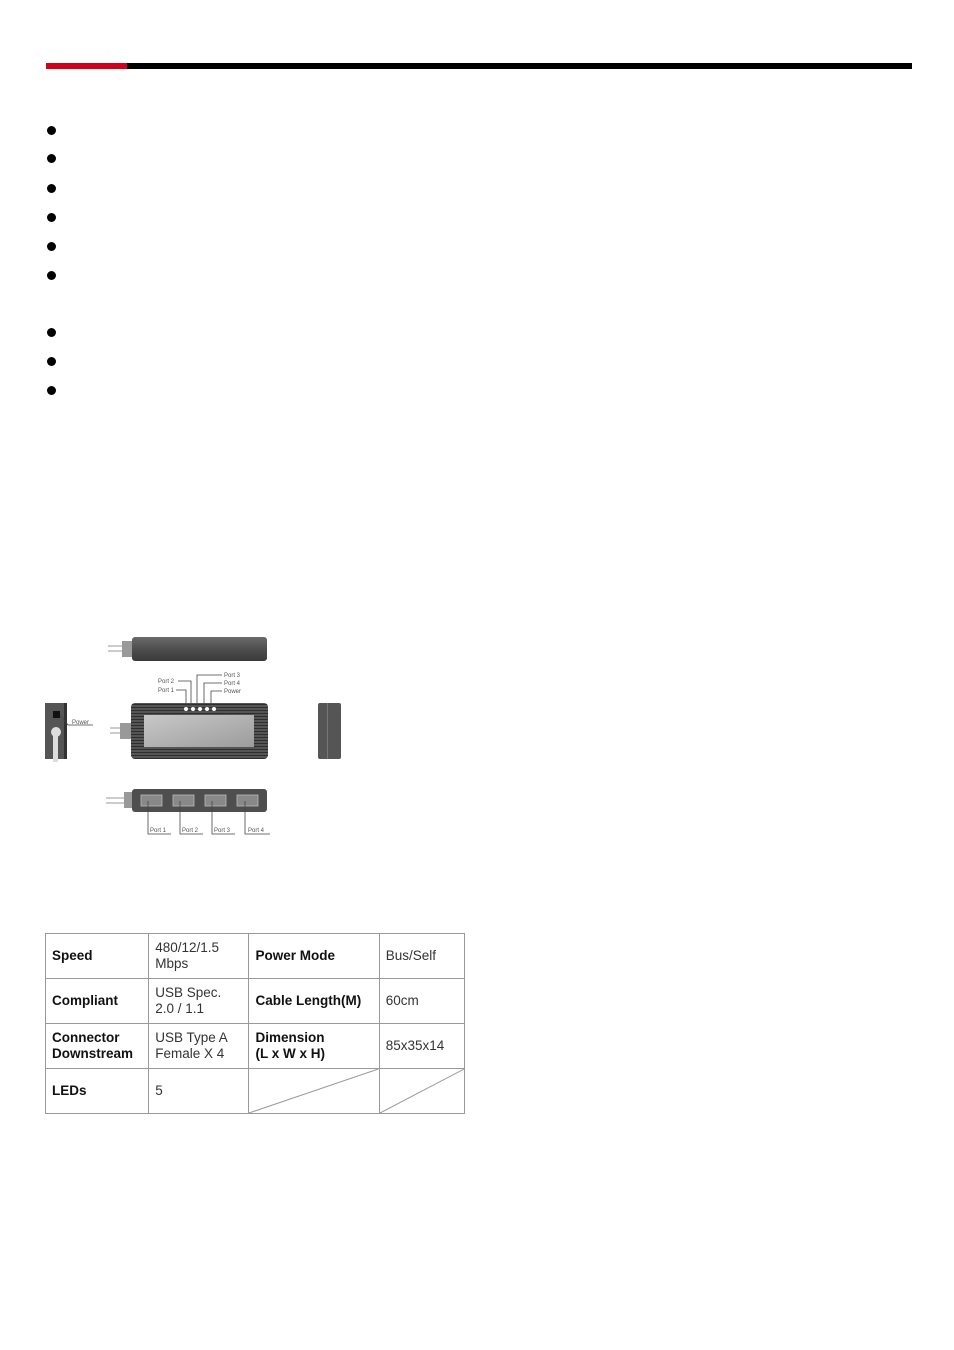 The image size is (954, 1350). What do you see at coordinates (402, 1000) in the screenshot?
I see `spec-value: 60cm` at bounding box center [402, 1000].